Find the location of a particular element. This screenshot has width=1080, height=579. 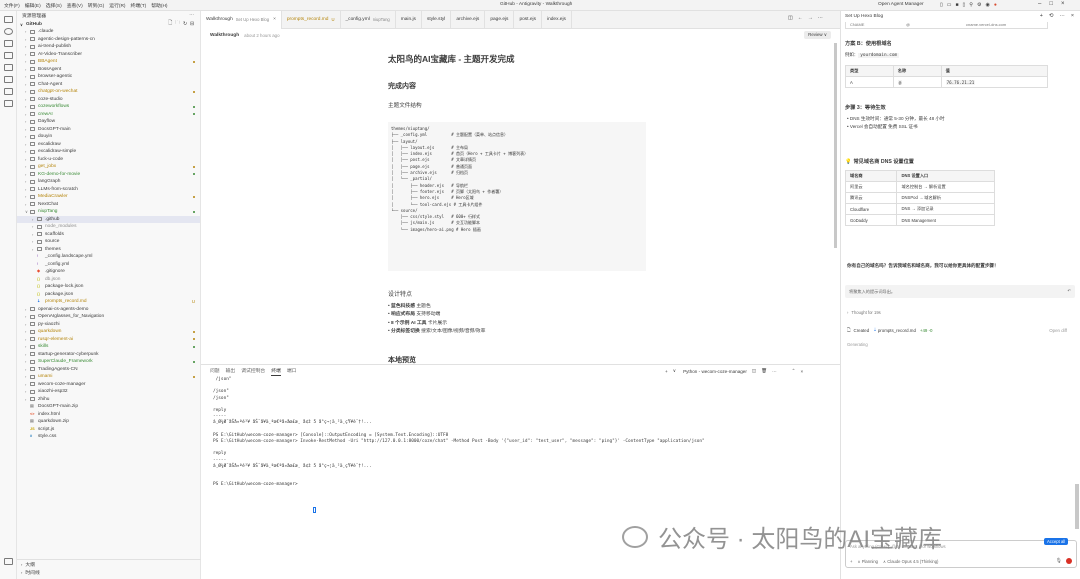

model-selector: ∧ Claude Opus 4.5 (Thinking) is located at coordinates (910, 561).